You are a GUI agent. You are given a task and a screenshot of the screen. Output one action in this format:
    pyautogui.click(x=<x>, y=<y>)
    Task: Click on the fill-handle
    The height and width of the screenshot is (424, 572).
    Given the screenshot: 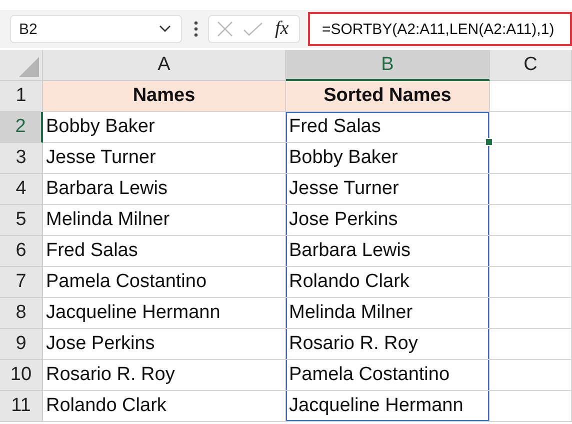 What is the action you would take?
    pyautogui.click(x=489, y=142)
    